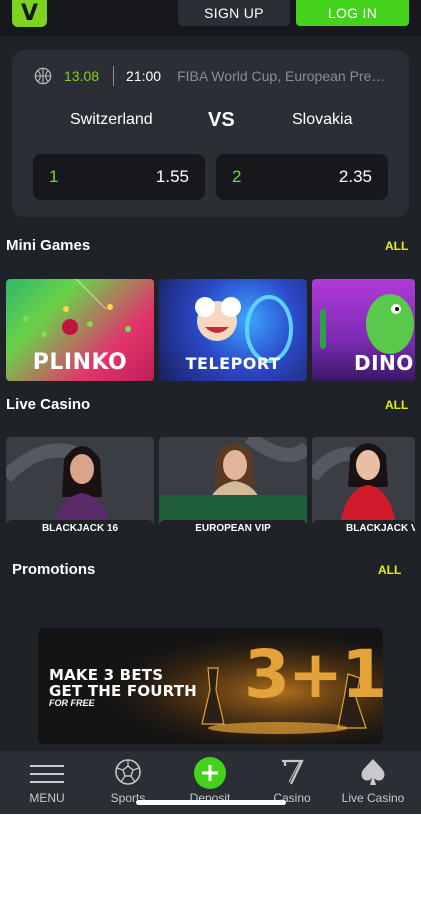 The height and width of the screenshot is (917, 421). Describe the element at coordinates (373, 798) in the screenshot. I see `nav-label: Live Casino` at that location.